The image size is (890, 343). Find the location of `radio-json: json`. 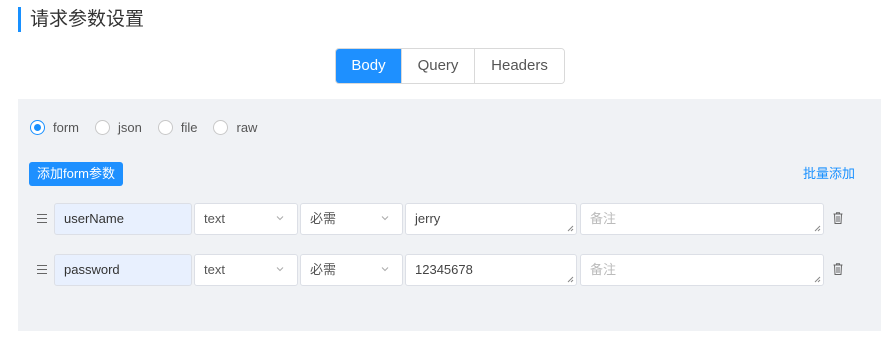

radio-json: json is located at coordinates (118, 127).